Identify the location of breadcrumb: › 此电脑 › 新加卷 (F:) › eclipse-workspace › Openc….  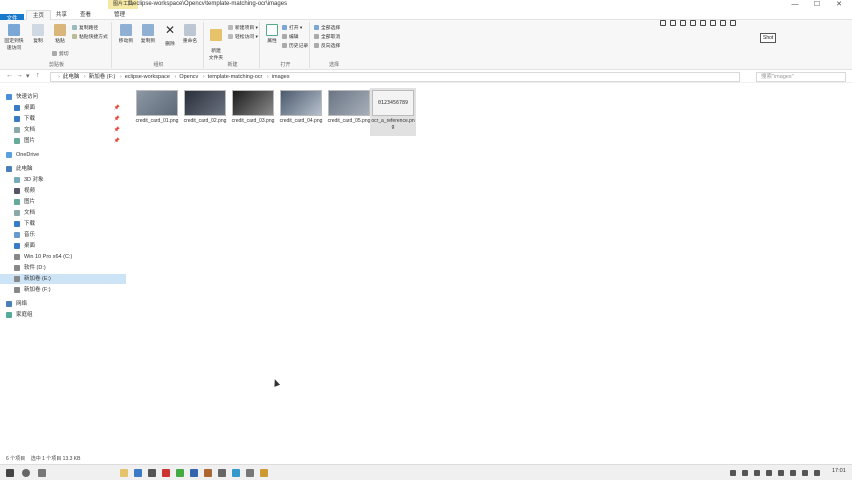
(395, 77).